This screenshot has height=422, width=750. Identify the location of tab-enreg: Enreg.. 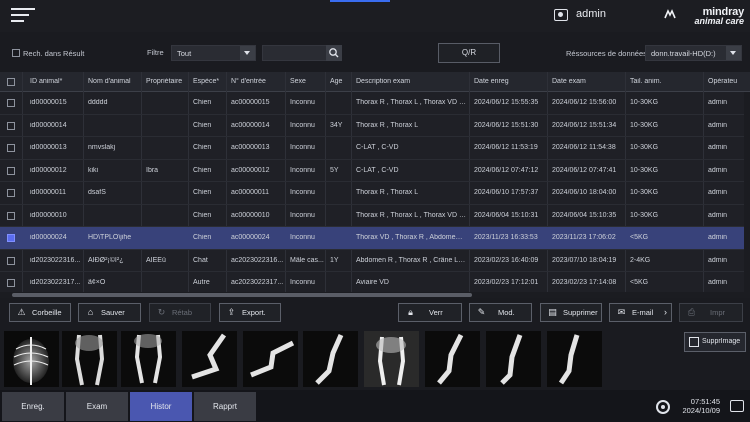
(33, 406).